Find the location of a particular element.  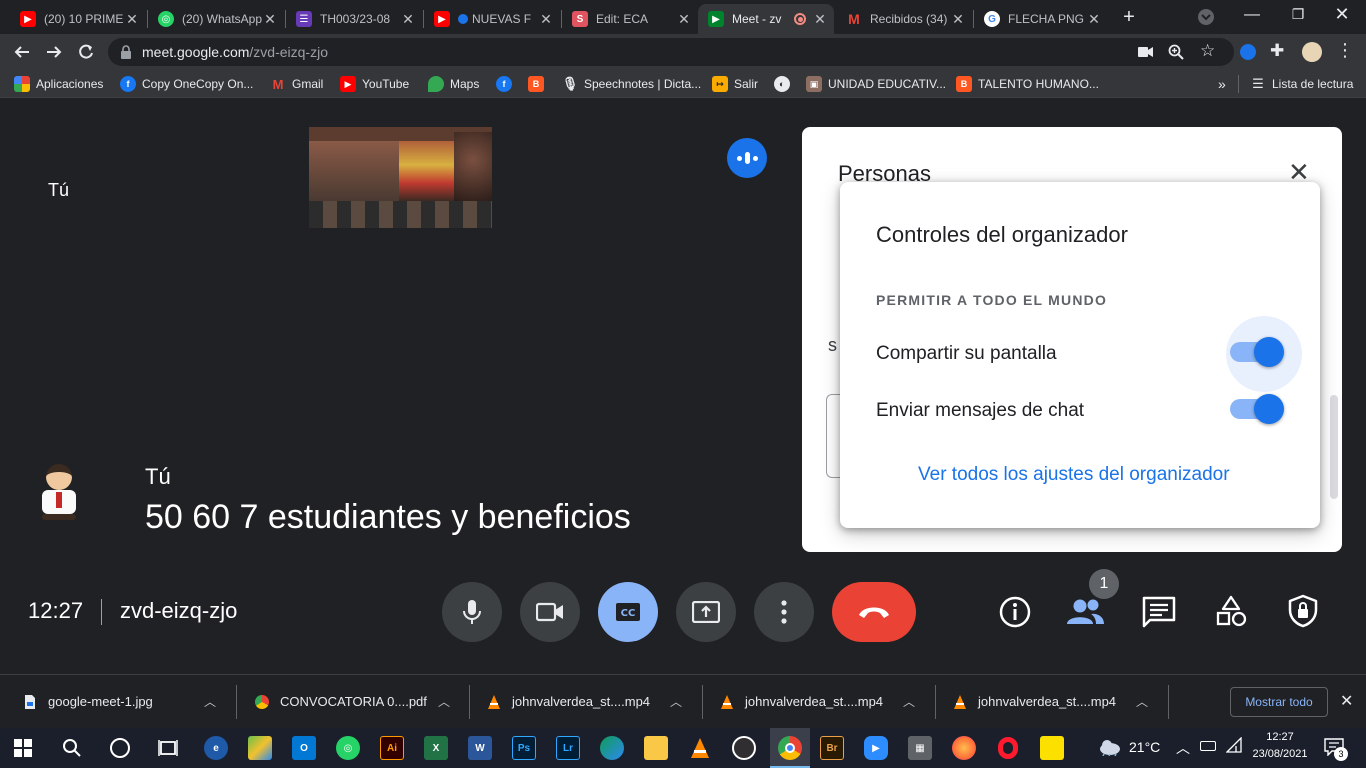

illustrator-icon: Ai is located at coordinates (392, 748).